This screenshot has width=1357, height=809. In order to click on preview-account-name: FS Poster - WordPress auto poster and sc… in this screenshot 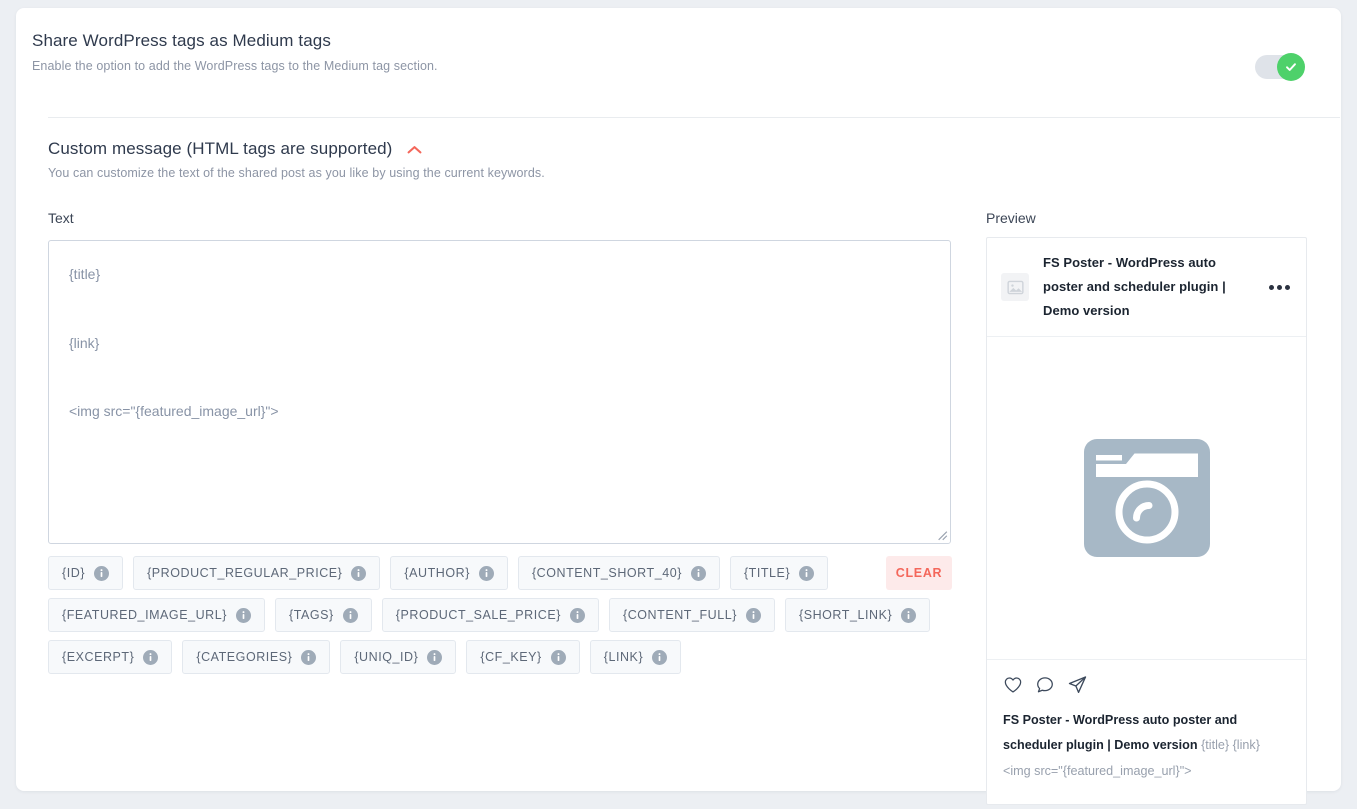, I will do `click(1134, 287)`.